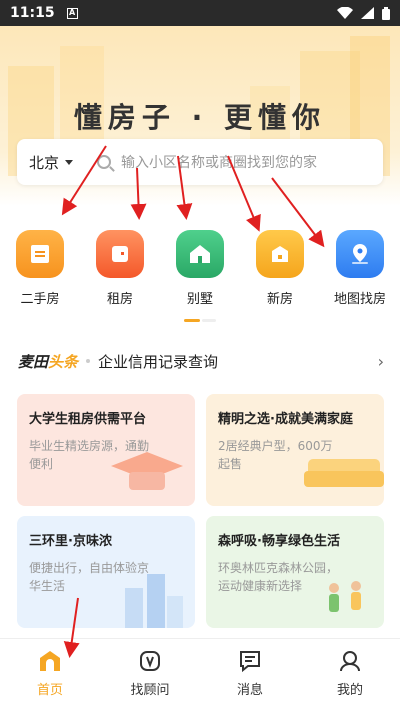 The image size is (400, 710). I want to click on status-bar: 11:15 A, so click(200, 13).